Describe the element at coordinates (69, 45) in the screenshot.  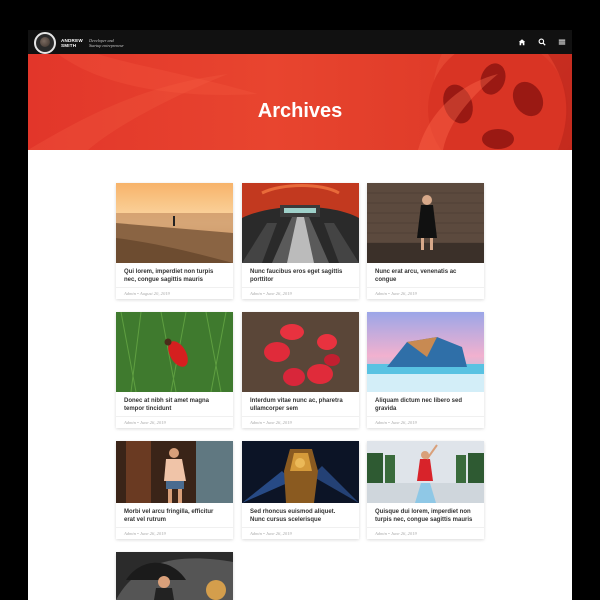
I see `site-name-line2: SMITH` at that location.